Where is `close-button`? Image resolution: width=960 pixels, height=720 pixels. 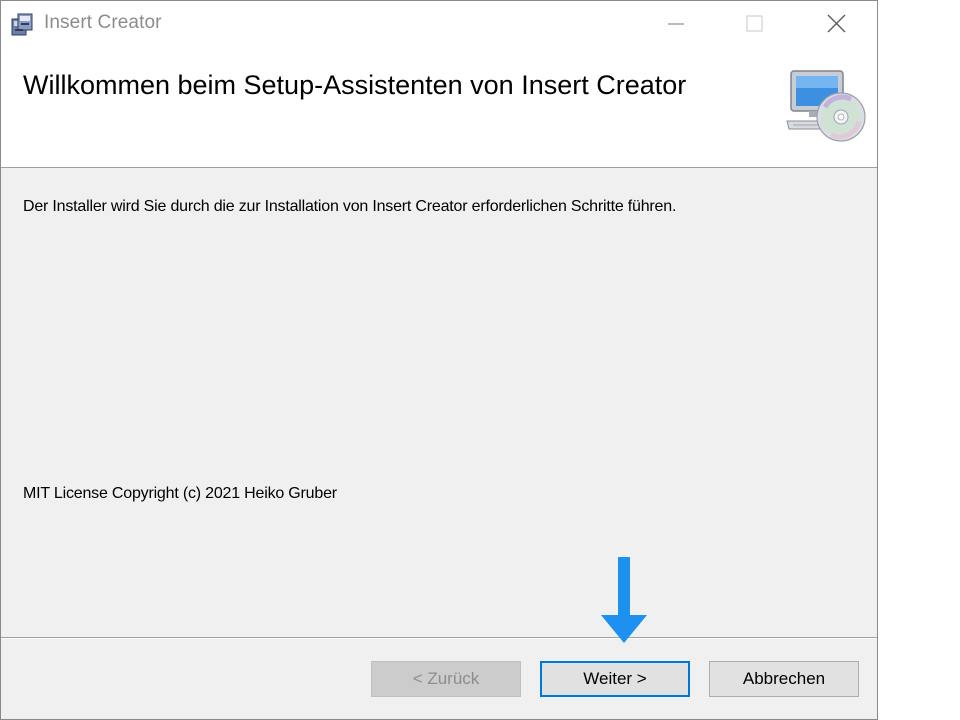 close-button is located at coordinates (836, 23).